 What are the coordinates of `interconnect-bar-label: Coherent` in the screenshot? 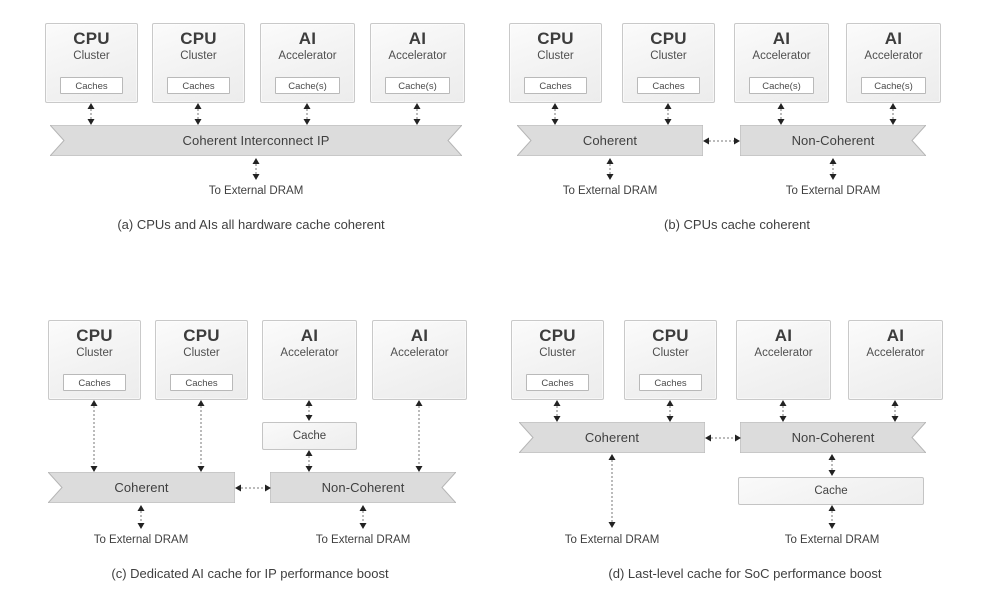 It's located at (612, 437).